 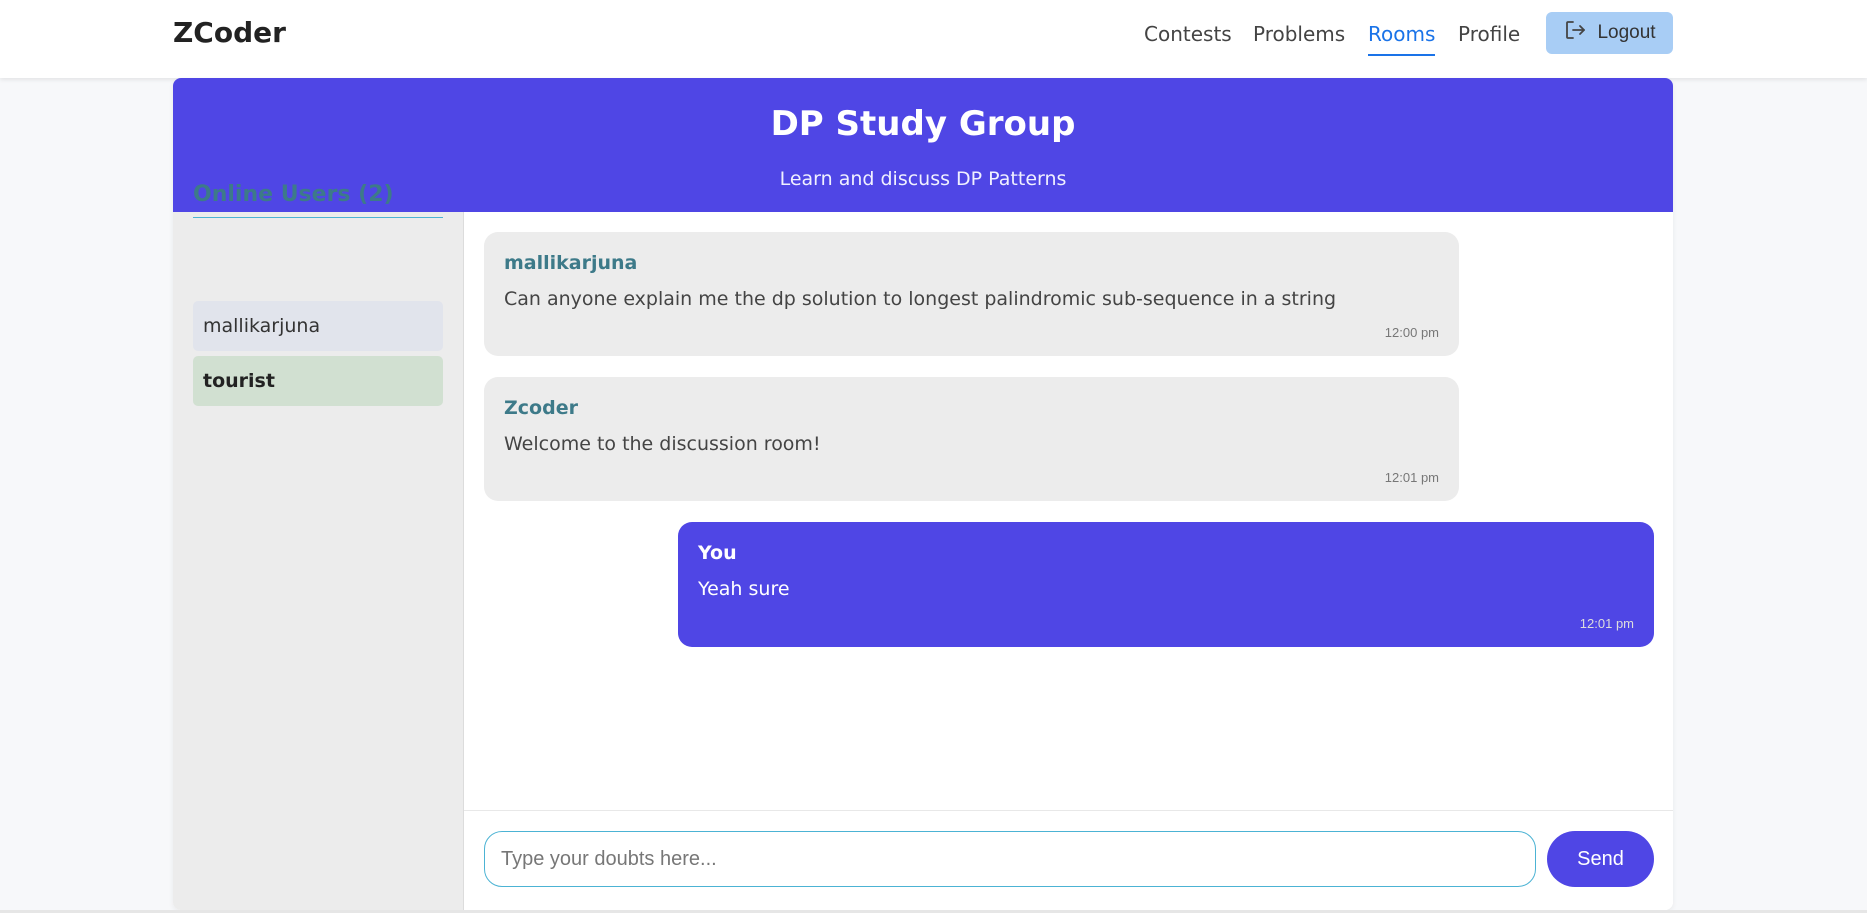 I want to click on logout-button: Logout, so click(x=1609, y=33).